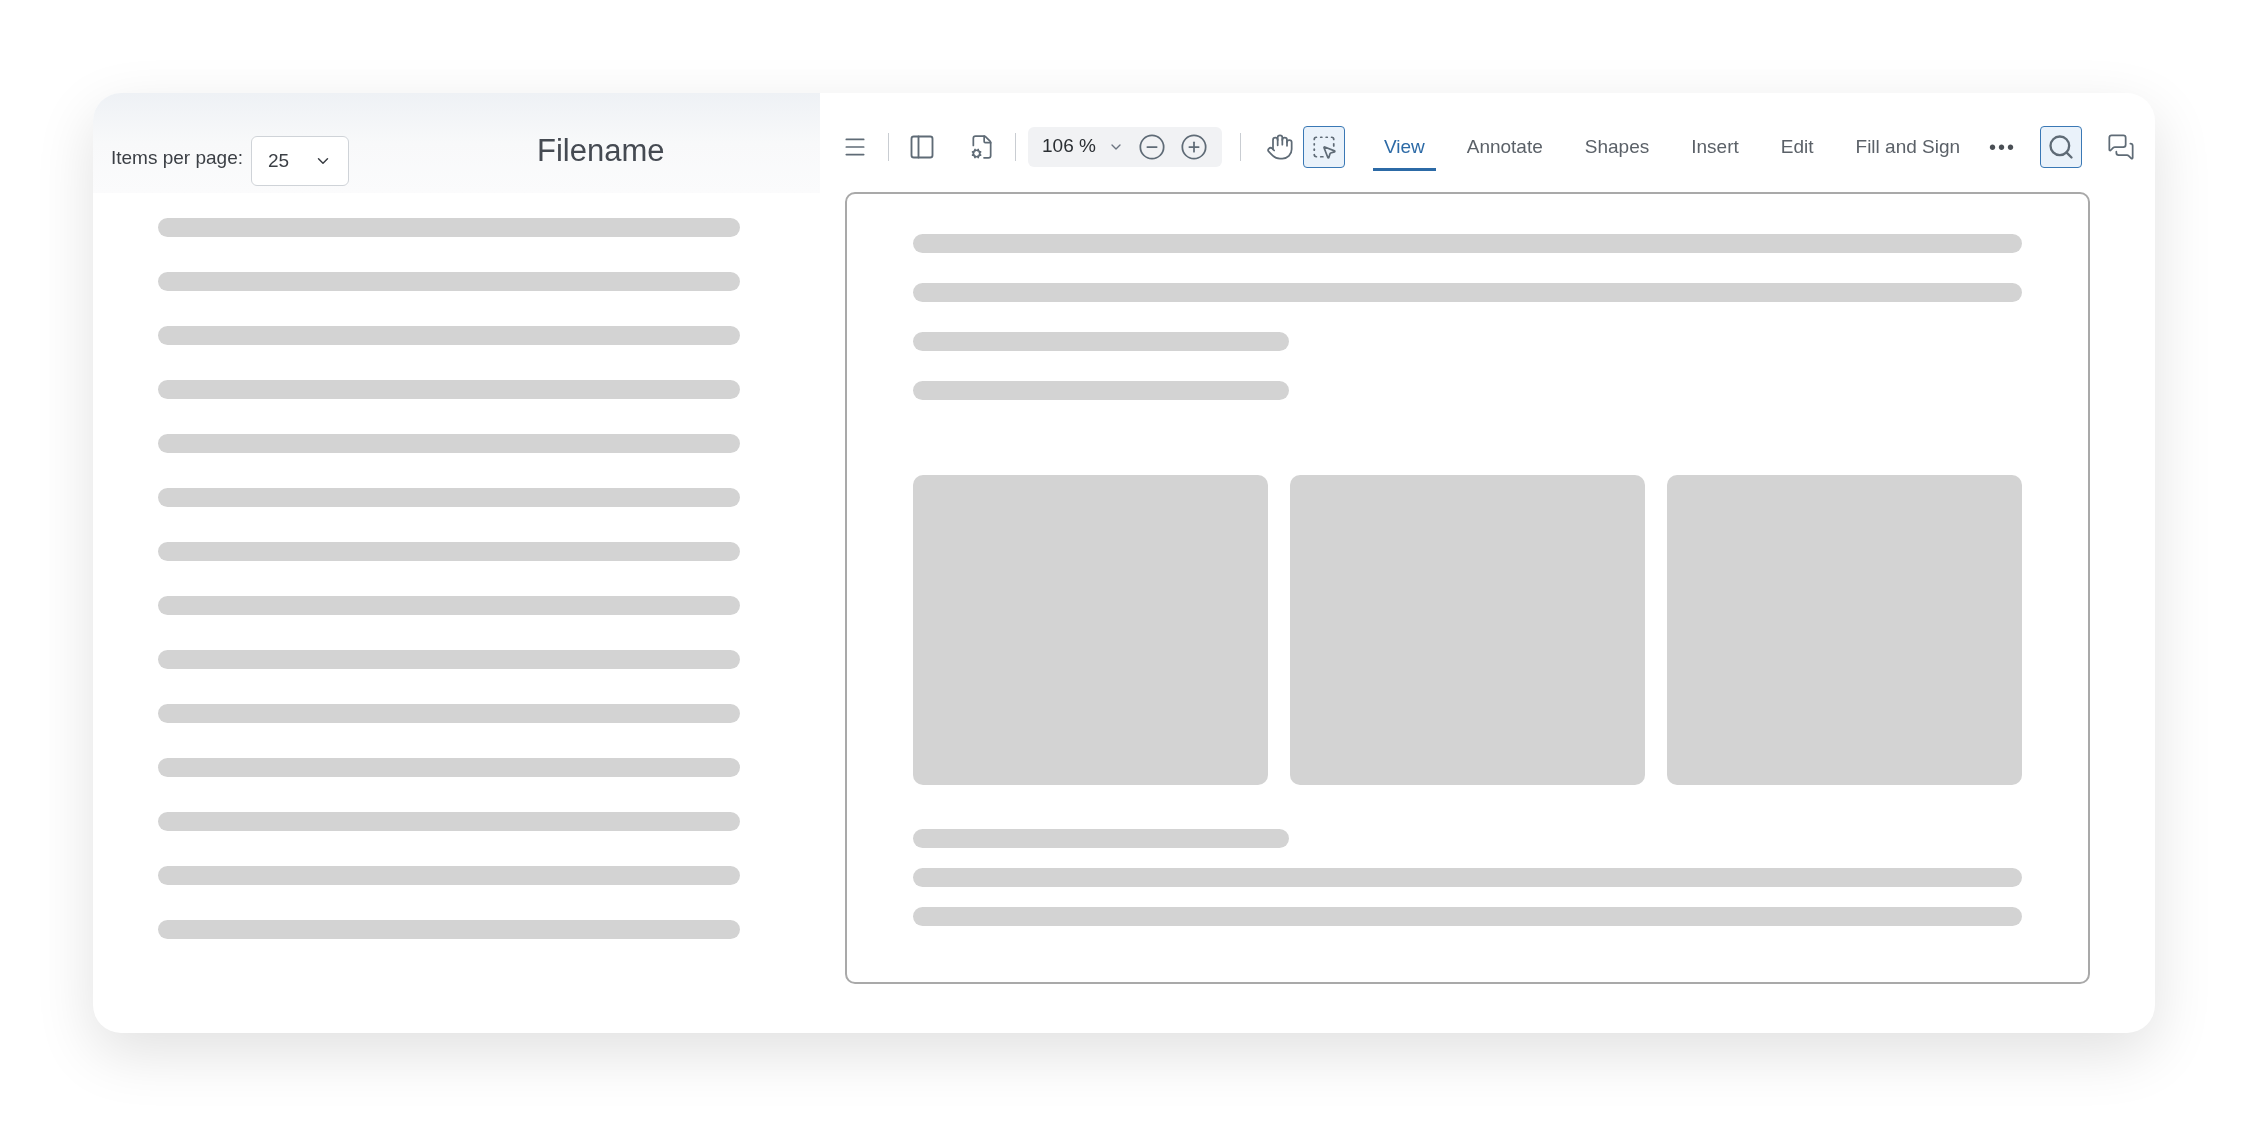  What do you see at coordinates (601, 150) in the screenshot?
I see `file-title: Filename` at bounding box center [601, 150].